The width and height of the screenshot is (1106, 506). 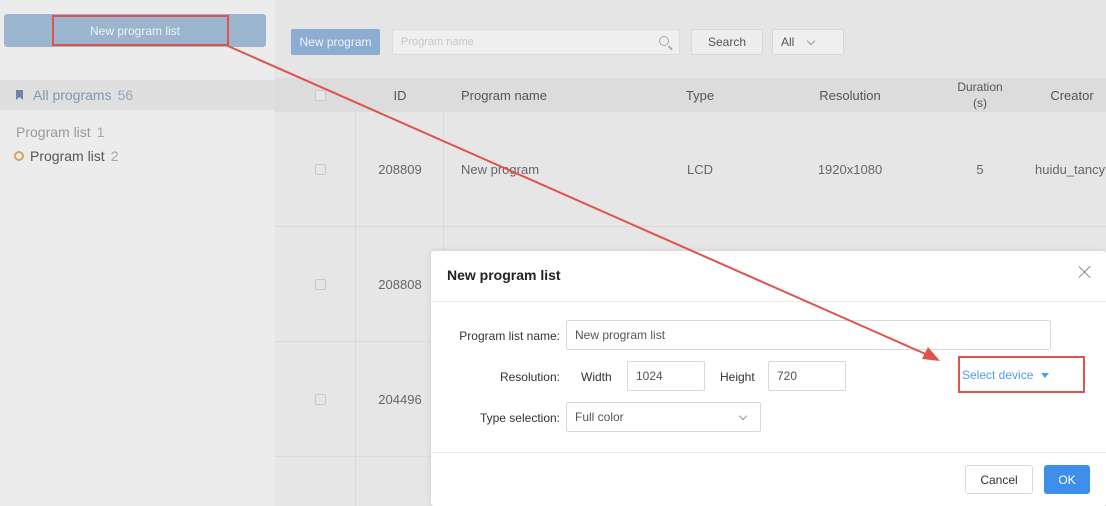 What do you see at coordinates (931, 354) in the screenshot?
I see `arrow-head` at bounding box center [931, 354].